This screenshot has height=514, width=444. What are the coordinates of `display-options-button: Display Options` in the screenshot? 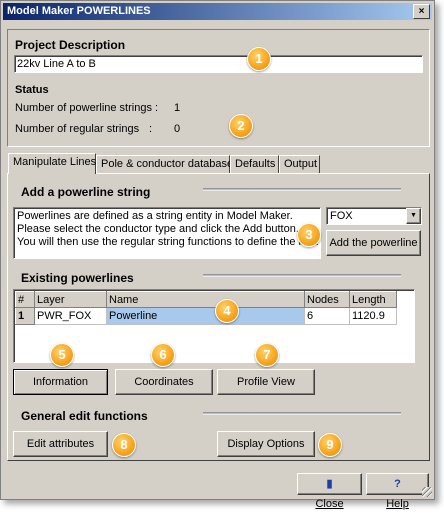 It's located at (266, 444).